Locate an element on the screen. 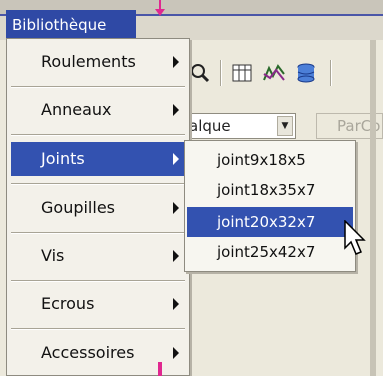  submenu-item-label: joint25x42x7 is located at coordinates (266, 252).